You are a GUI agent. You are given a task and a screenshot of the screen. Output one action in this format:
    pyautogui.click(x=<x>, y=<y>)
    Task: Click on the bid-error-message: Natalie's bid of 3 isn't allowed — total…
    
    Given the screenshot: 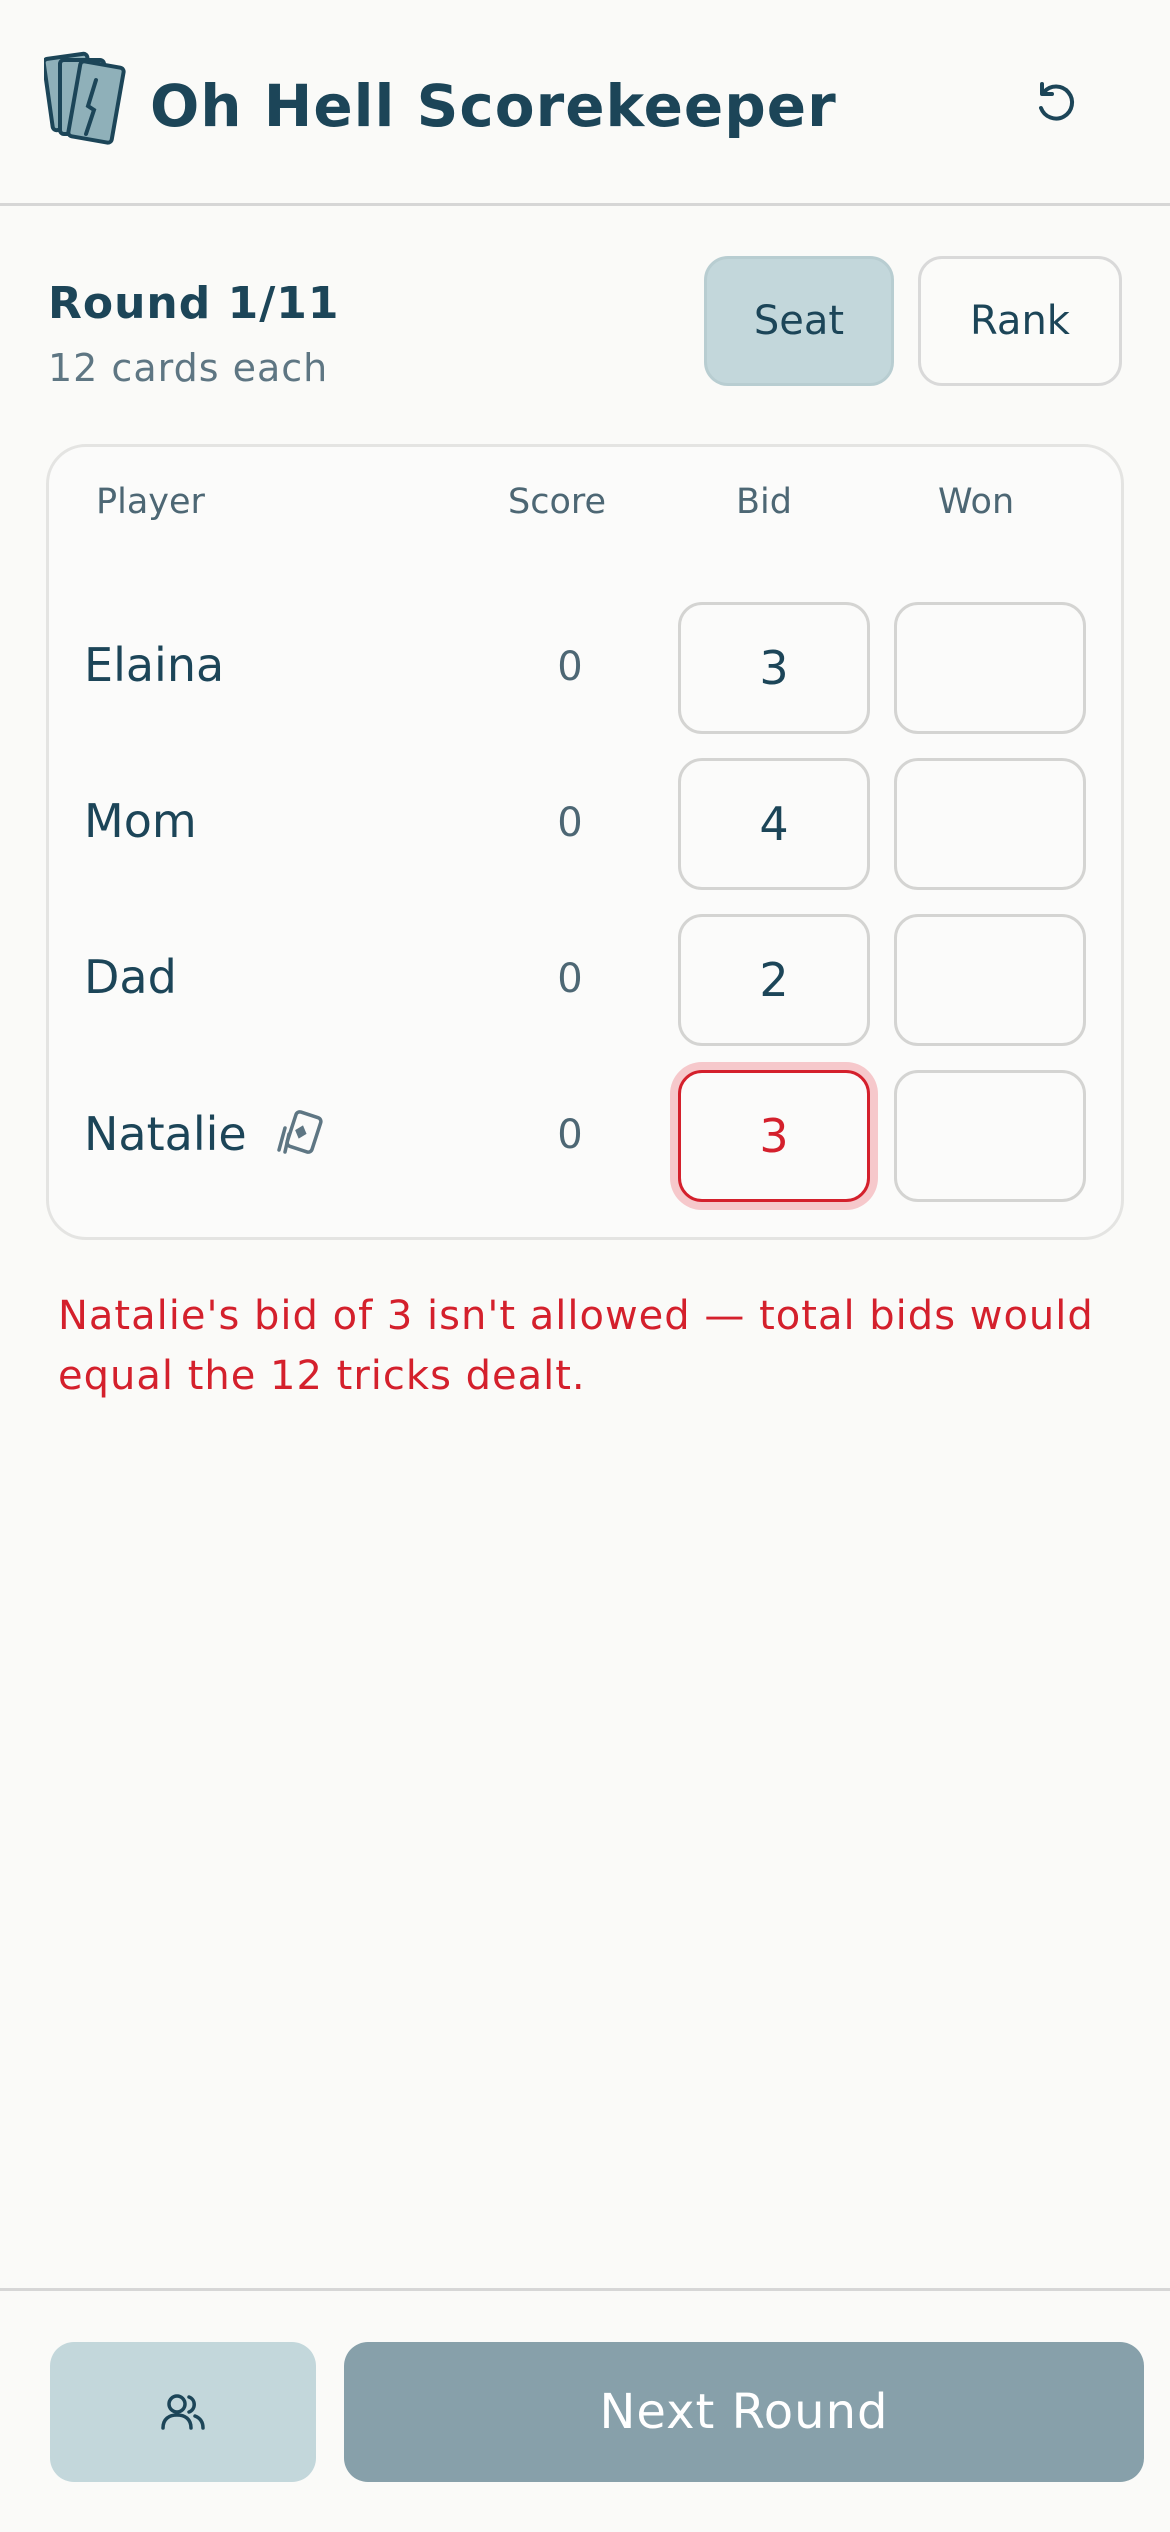 What is the action you would take?
    pyautogui.click(x=576, y=1346)
    